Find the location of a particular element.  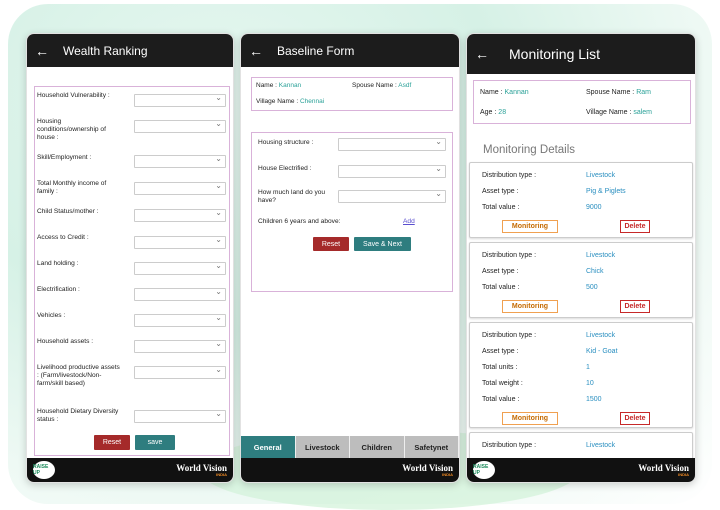

detail-value: 1 is located at coordinates (588, 367).